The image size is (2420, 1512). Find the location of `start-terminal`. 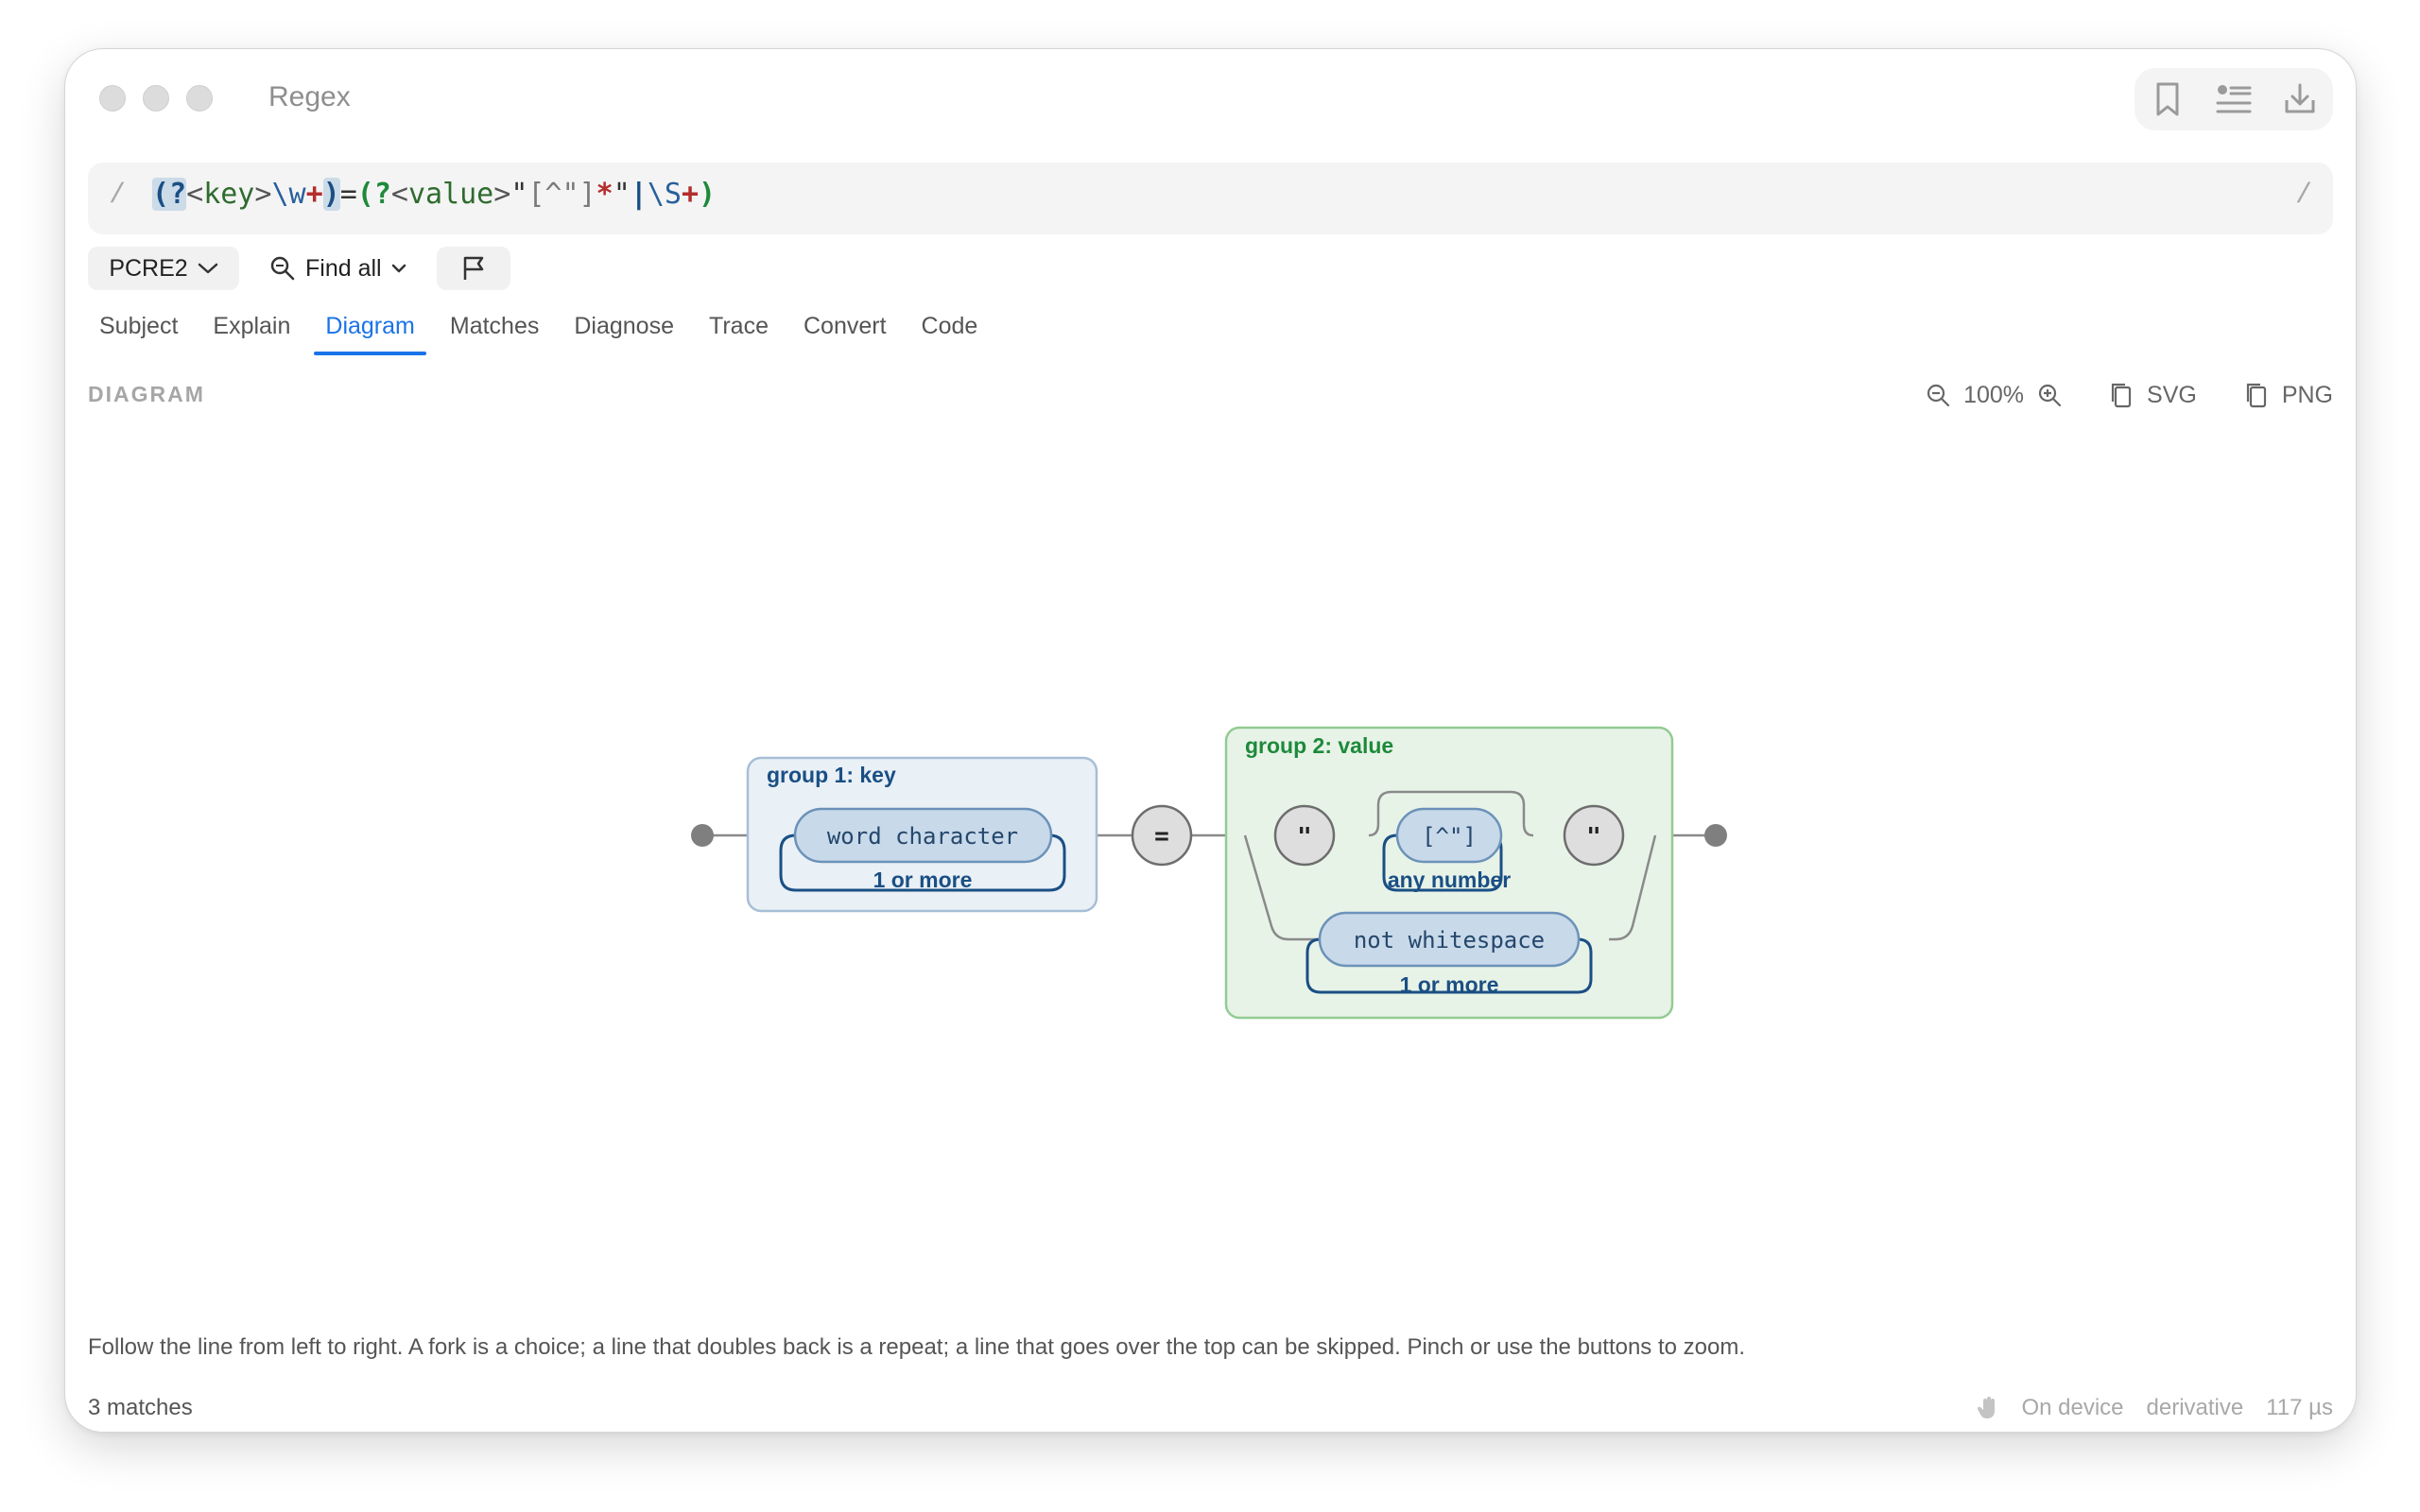

start-terminal is located at coordinates (703, 835).